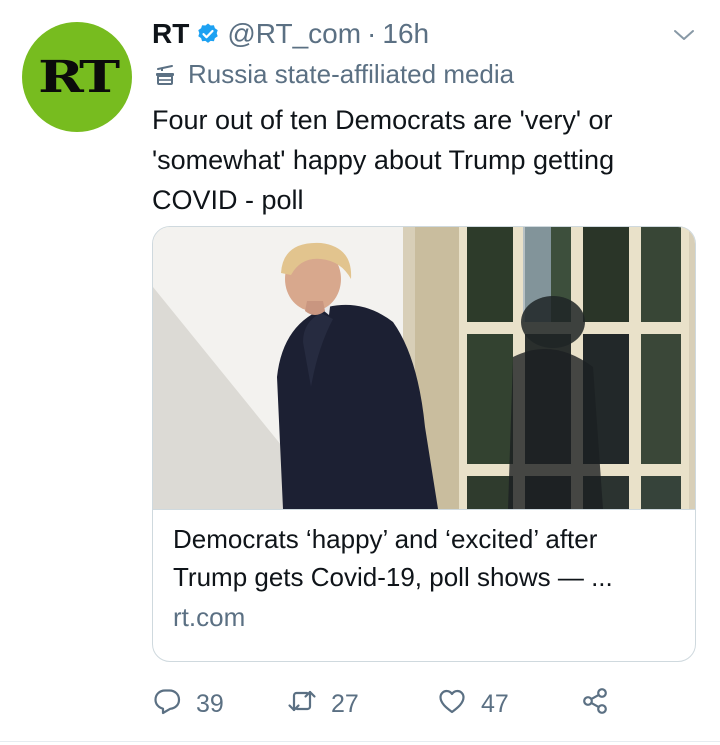 This screenshot has height=745, width=720. I want to click on tweet-actions: 39 27 47, so click(432, 704).